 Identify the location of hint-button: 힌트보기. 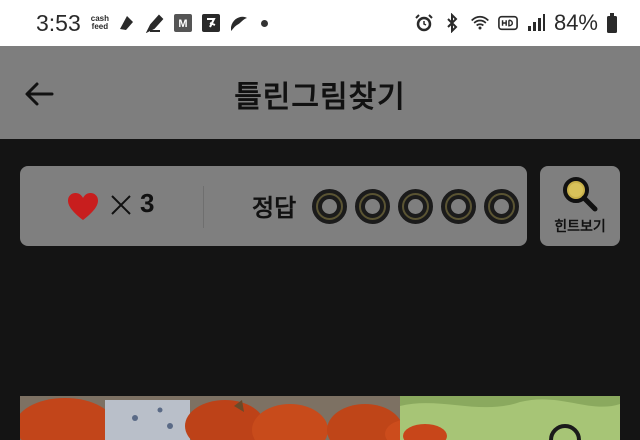
(580, 206).